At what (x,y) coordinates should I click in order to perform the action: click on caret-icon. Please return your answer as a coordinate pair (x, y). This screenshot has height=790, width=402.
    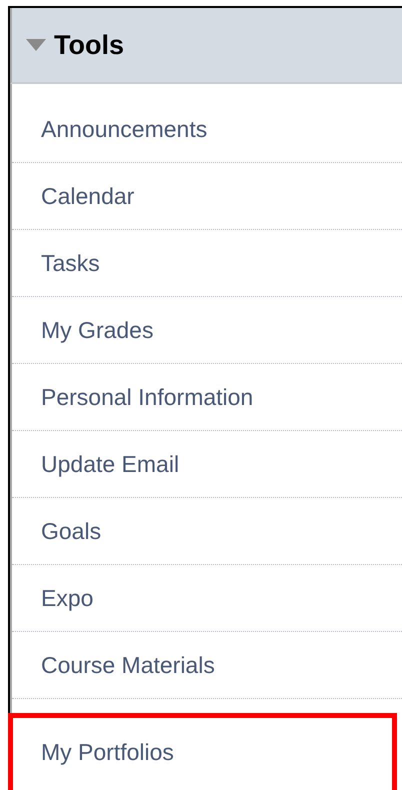
    Looking at the image, I should click on (36, 45).